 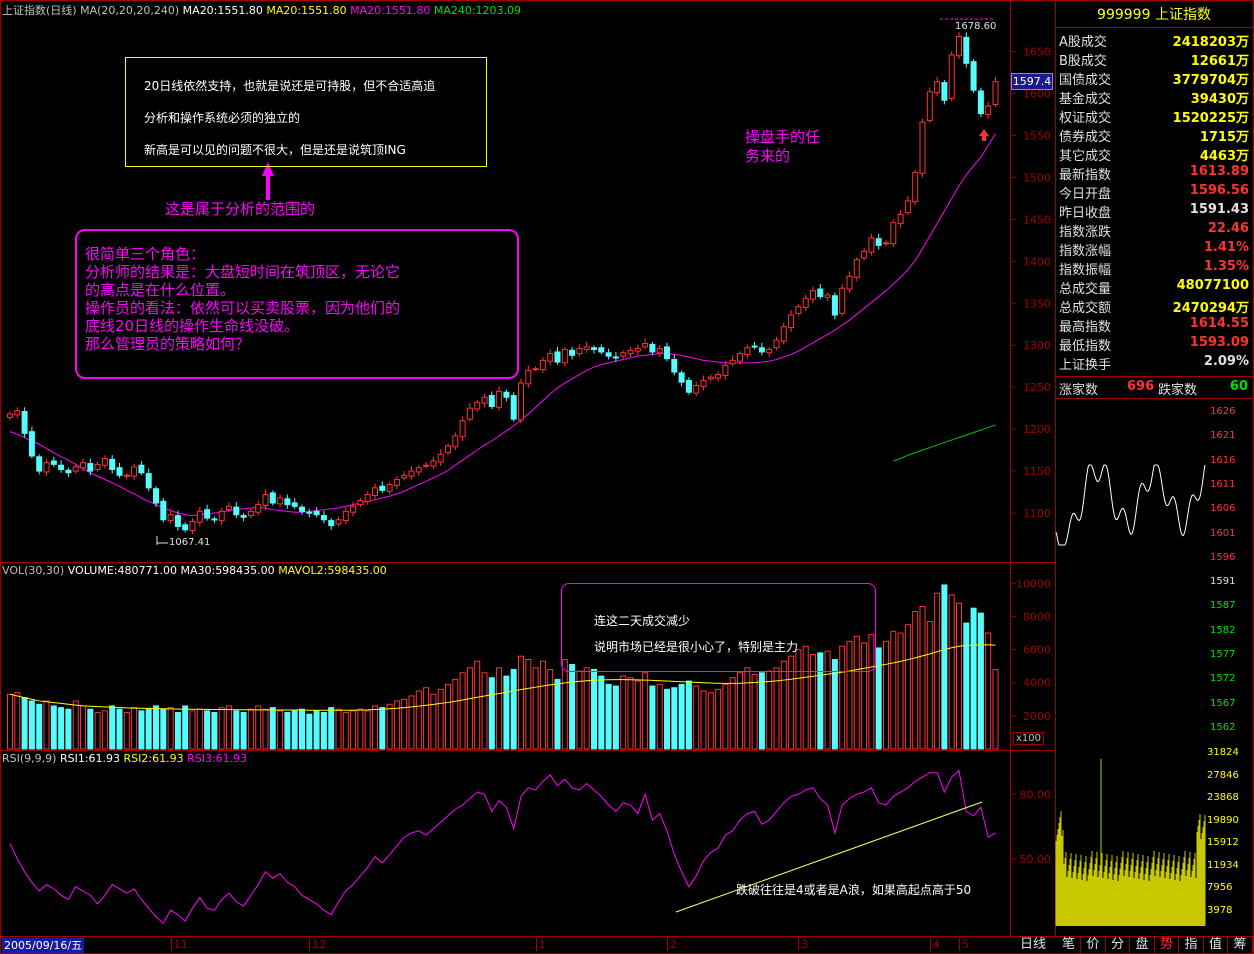 What do you see at coordinates (1085, 213) in the screenshot?
I see `stat-label: 昨日收盘` at bounding box center [1085, 213].